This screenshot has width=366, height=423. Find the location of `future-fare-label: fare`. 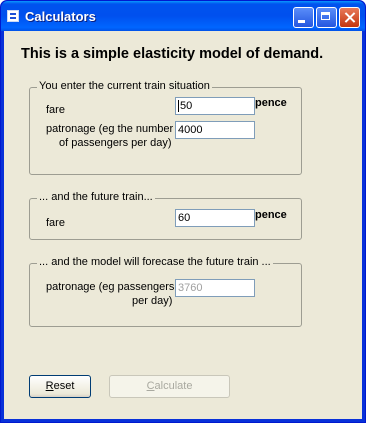

future-fare-label: fare is located at coordinates (55, 223).